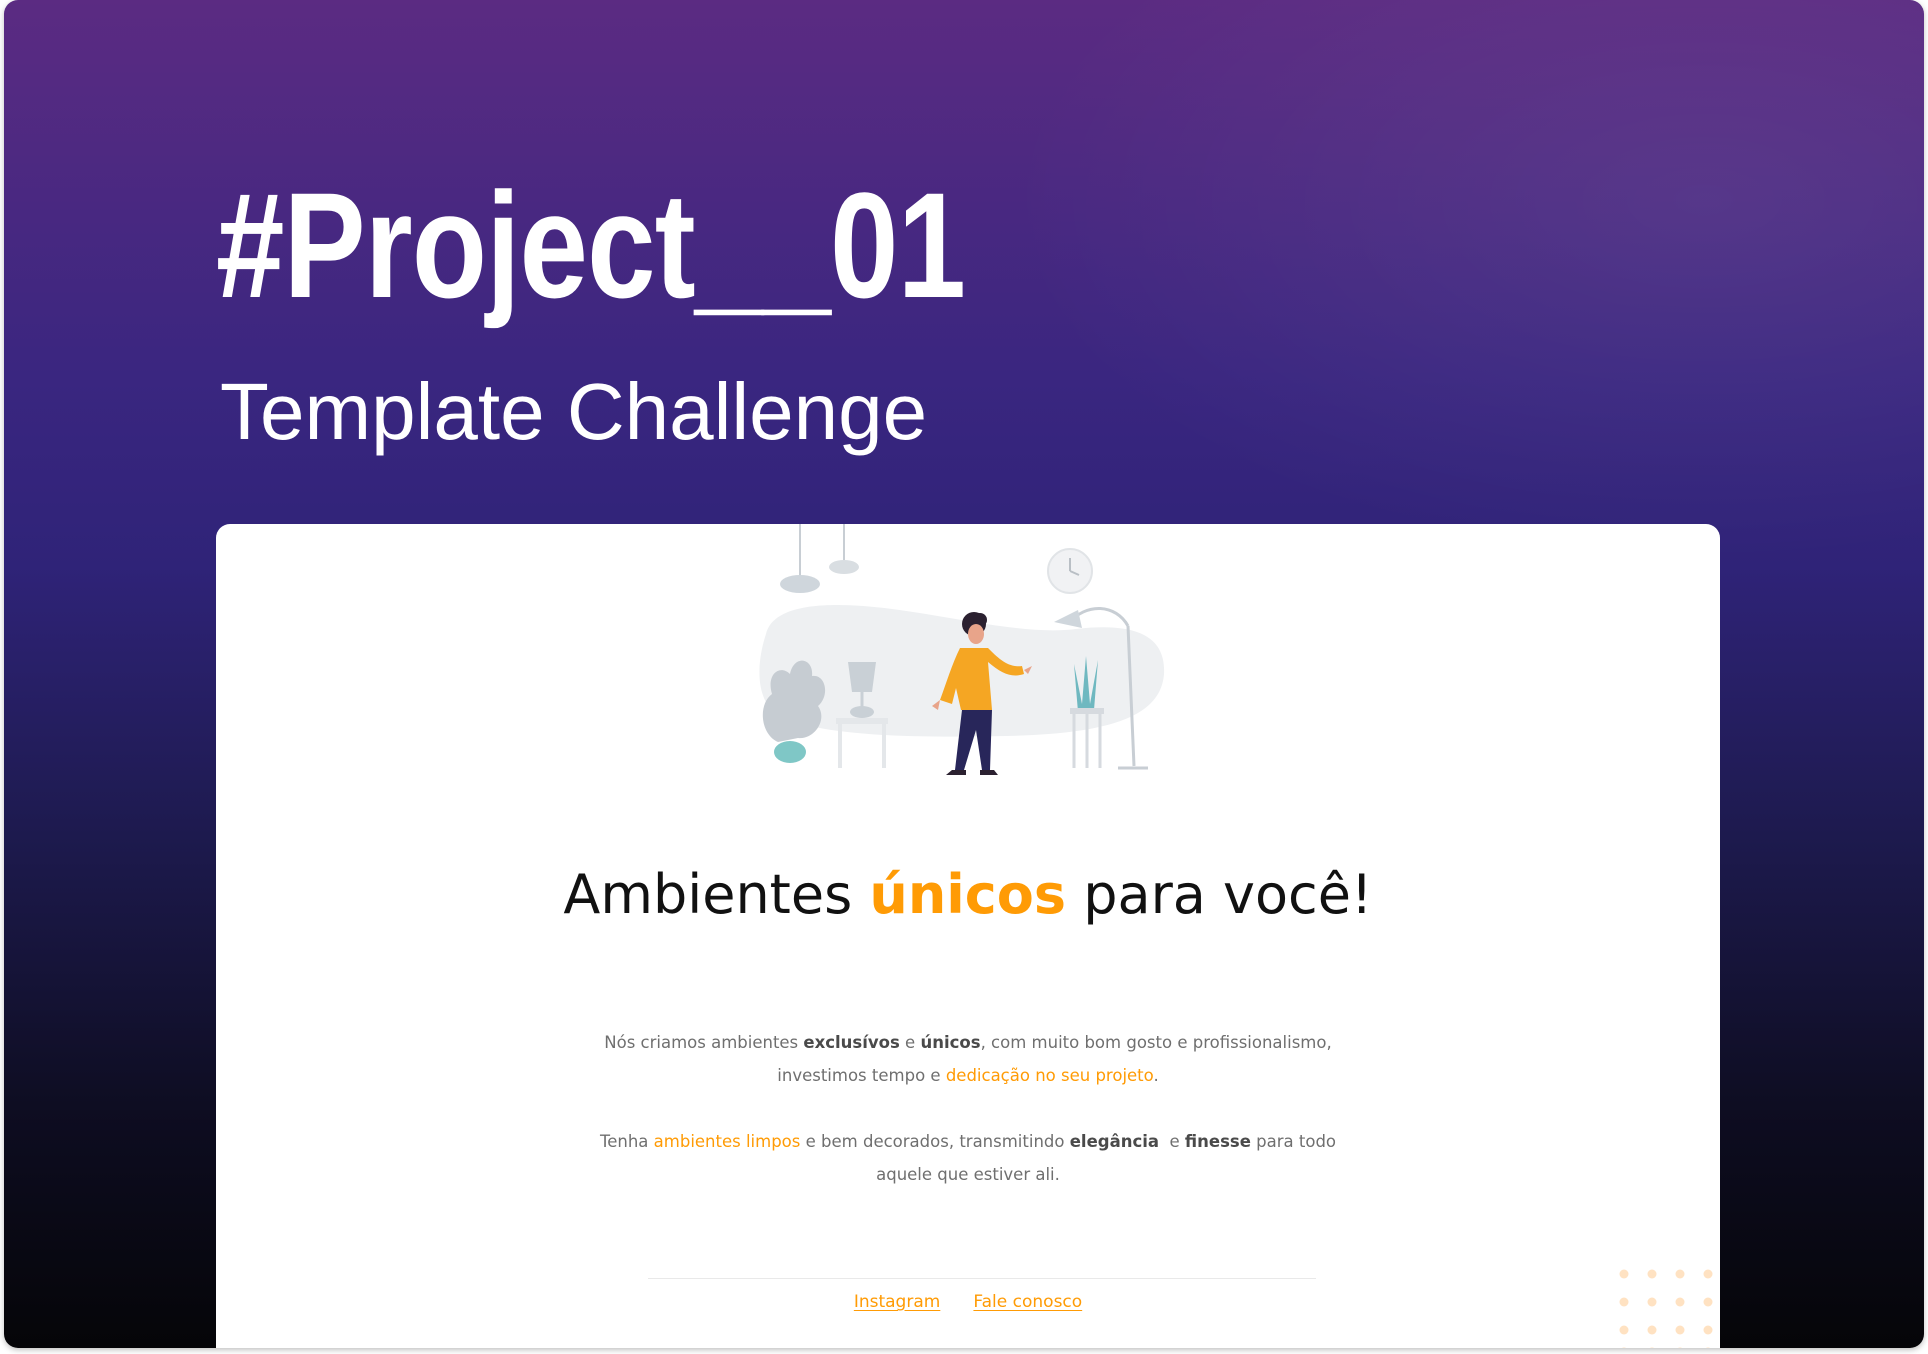  What do you see at coordinates (1217, 1141) in the screenshot?
I see `bold-word: finesse` at bounding box center [1217, 1141].